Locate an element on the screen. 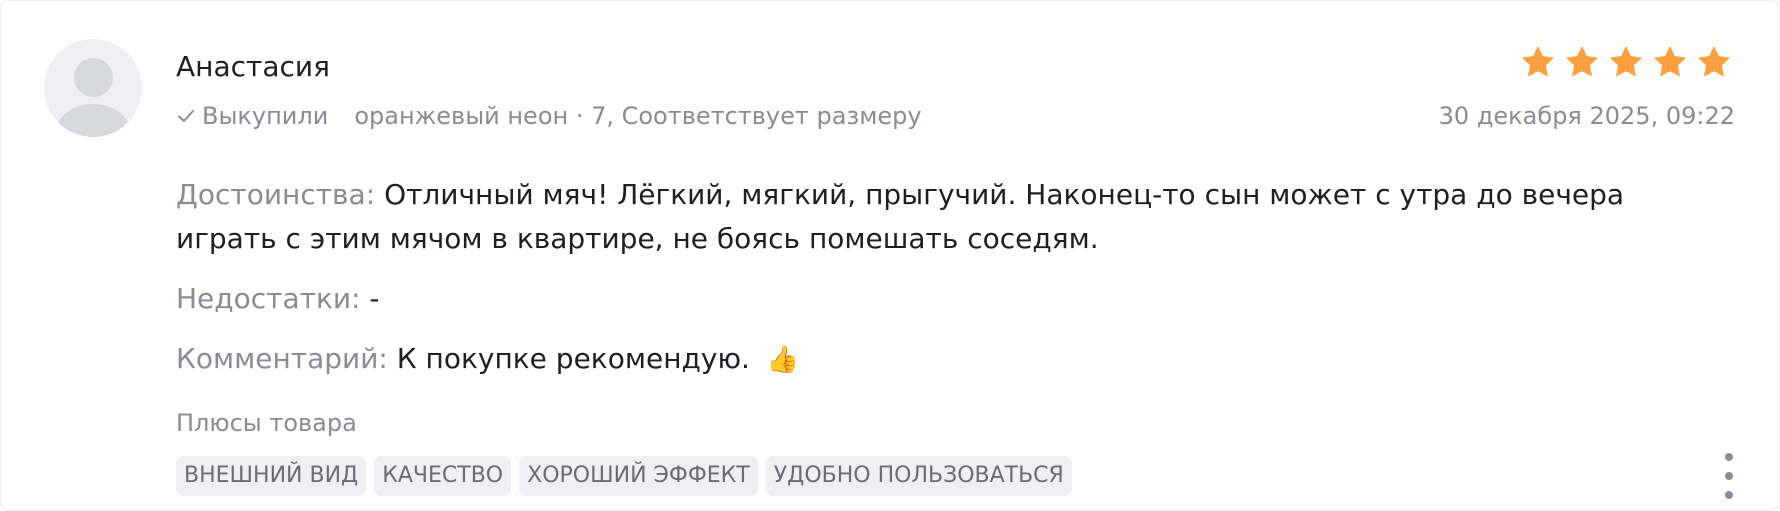 This screenshot has width=1780, height=511. cons-label: Недостатки: is located at coordinates (268, 298).